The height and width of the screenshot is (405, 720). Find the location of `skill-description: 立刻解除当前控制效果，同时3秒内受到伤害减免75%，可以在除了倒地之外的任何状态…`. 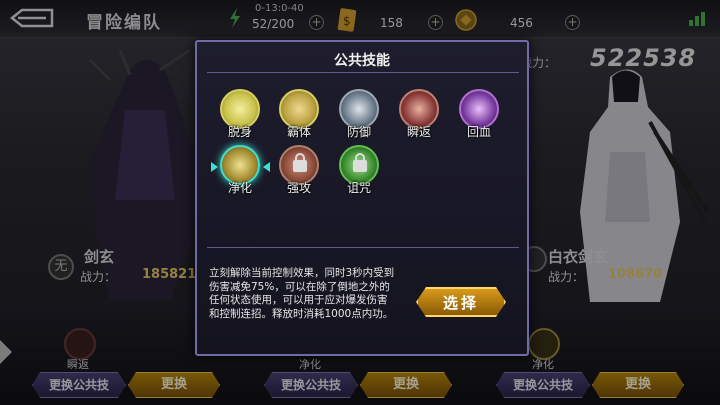

skill-description: 立刻解除当前控制效果，同时3秒内受到伤害减免75%，可以在除了倒地之外的任何状态… is located at coordinates (302, 293).